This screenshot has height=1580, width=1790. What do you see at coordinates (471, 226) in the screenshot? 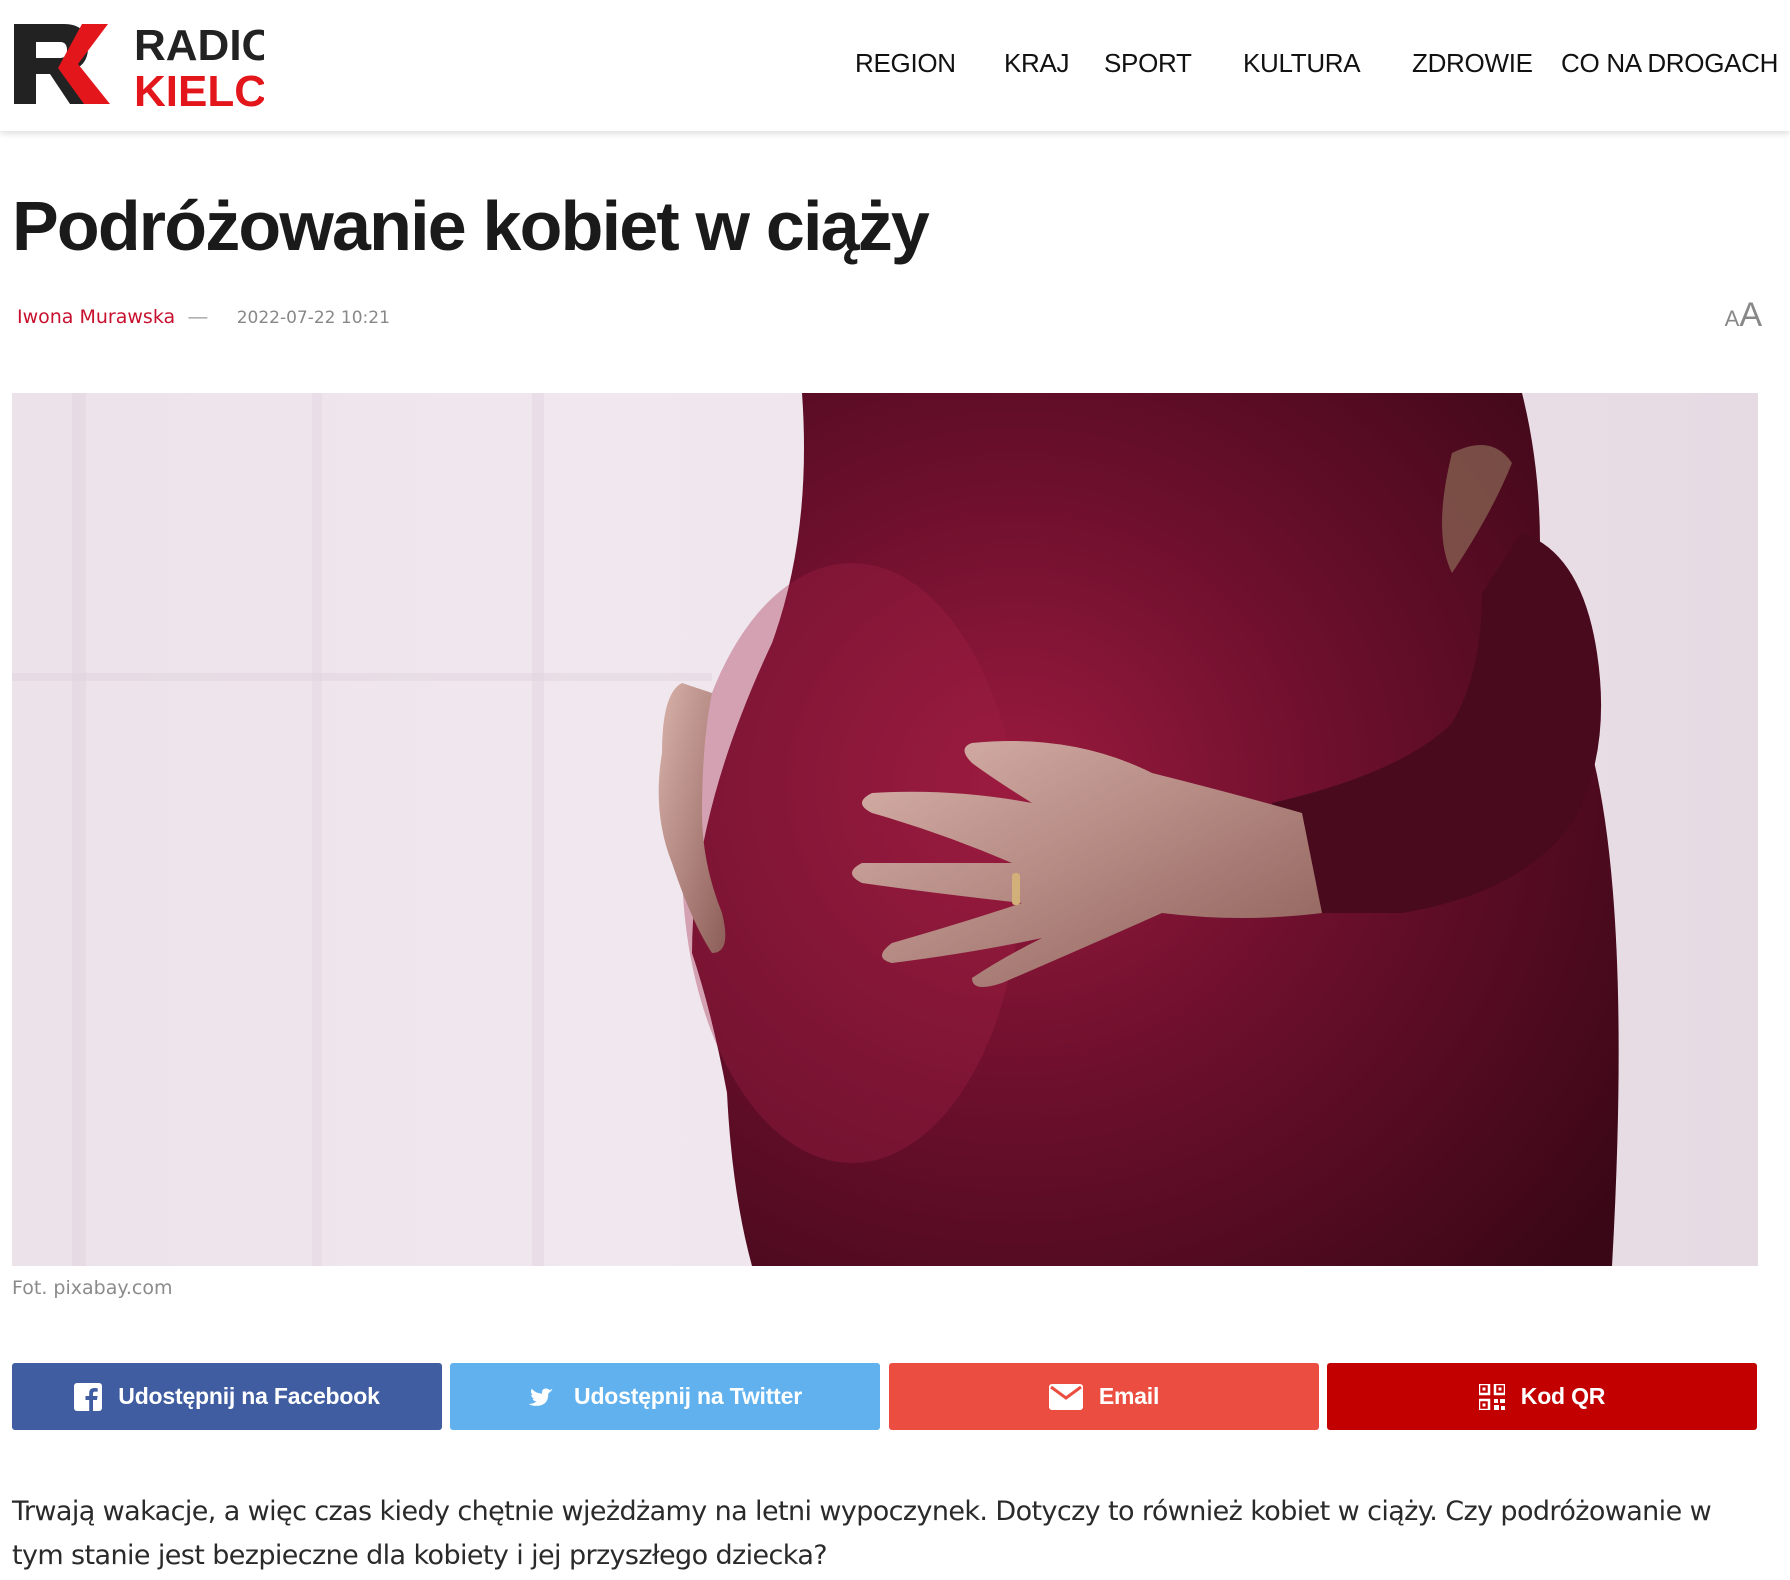
I see `article-title: Podróżowanie kobiet w ciąży` at bounding box center [471, 226].